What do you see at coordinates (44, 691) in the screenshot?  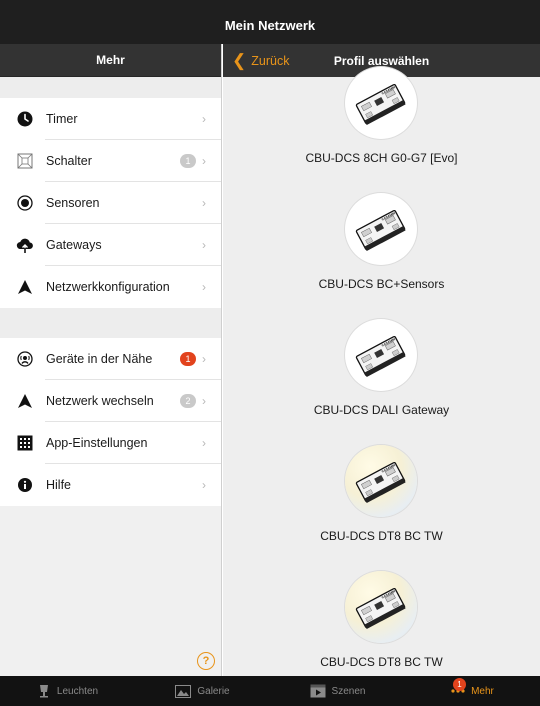 I see `lamp-icon` at bounding box center [44, 691].